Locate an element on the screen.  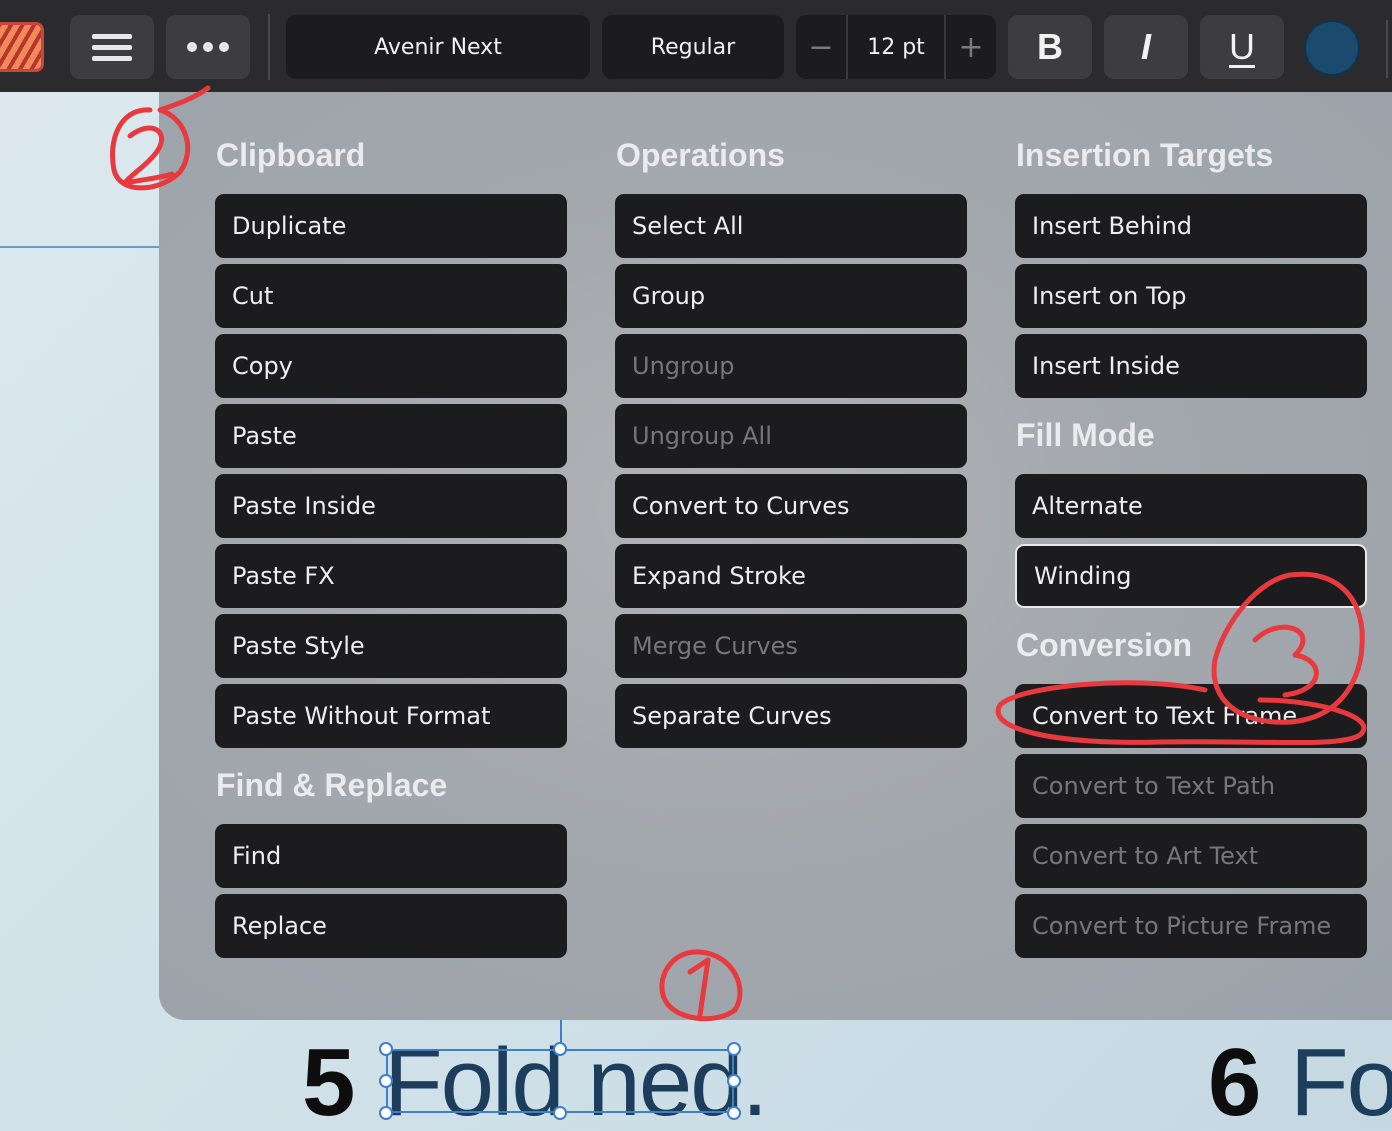
menu-select-all: Select All is located at coordinates (791, 226).